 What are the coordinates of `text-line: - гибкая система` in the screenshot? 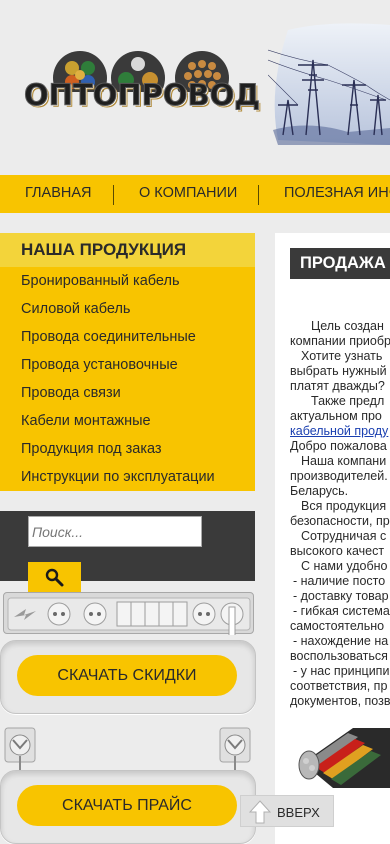 It's located at (341, 611).